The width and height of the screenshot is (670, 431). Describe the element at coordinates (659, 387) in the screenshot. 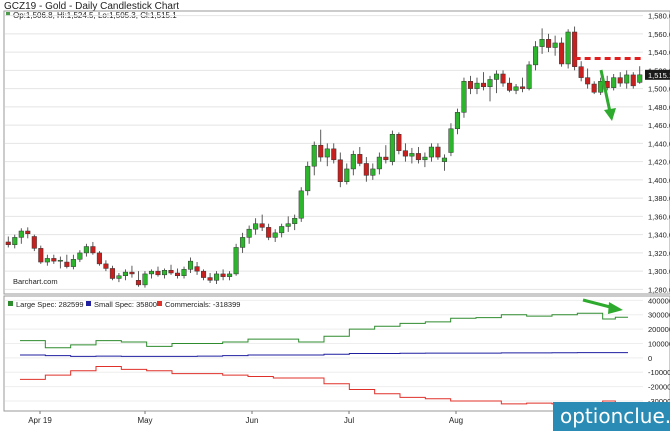

I see `cot-y-tick: -200000` at that location.